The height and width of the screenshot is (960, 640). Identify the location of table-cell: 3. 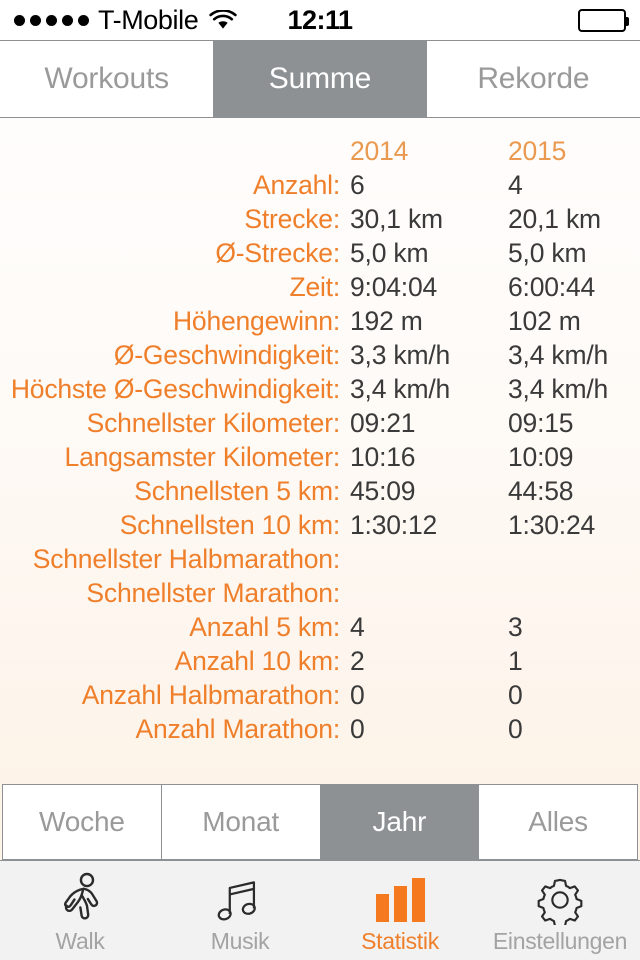
(515, 627).